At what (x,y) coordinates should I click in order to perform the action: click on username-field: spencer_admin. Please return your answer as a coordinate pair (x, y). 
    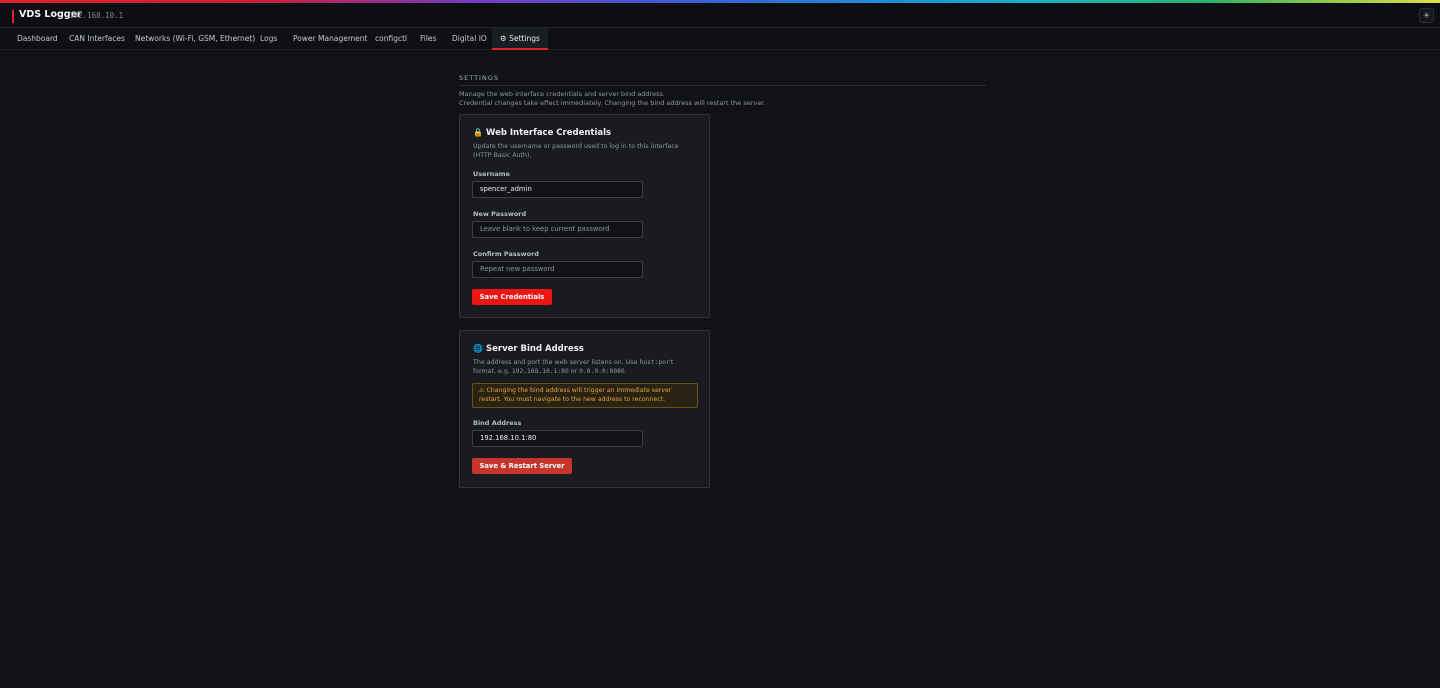
    Looking at the image, I should click on (557, 189).